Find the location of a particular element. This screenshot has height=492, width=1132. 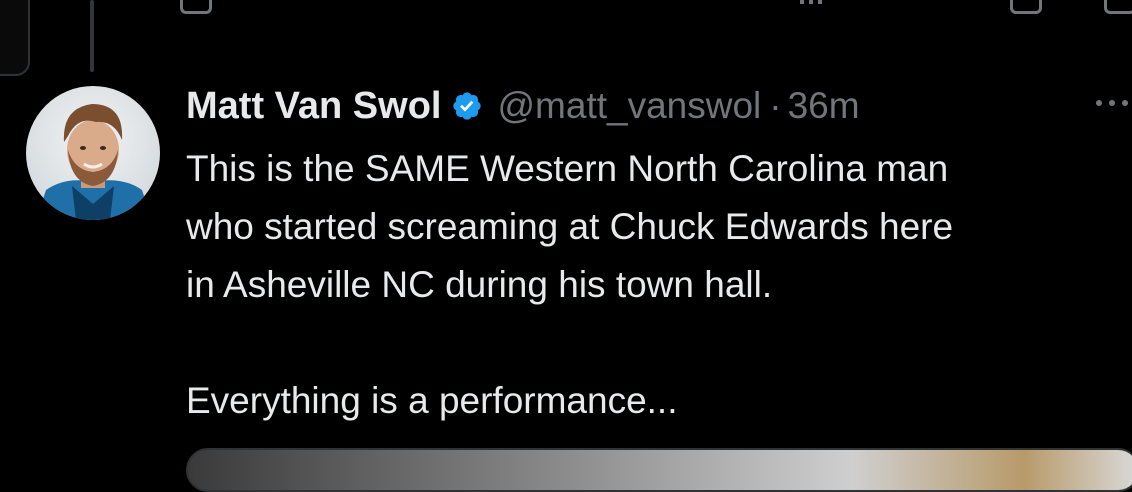

previous-quote-card: ♂ is located at coordinates (15, 38).